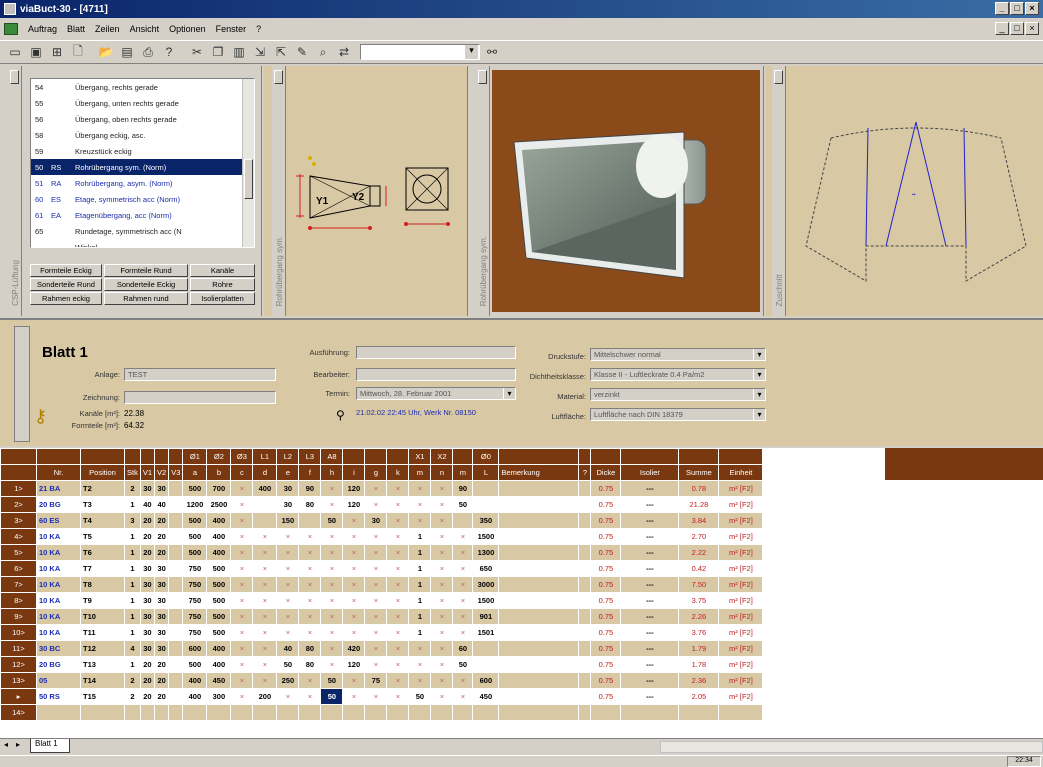 The height and width of the screenshot is (767, 1043). Describe the element at coordinates (376, 680) in the screenshot. I see `grid-cell-g: 75` at that location.